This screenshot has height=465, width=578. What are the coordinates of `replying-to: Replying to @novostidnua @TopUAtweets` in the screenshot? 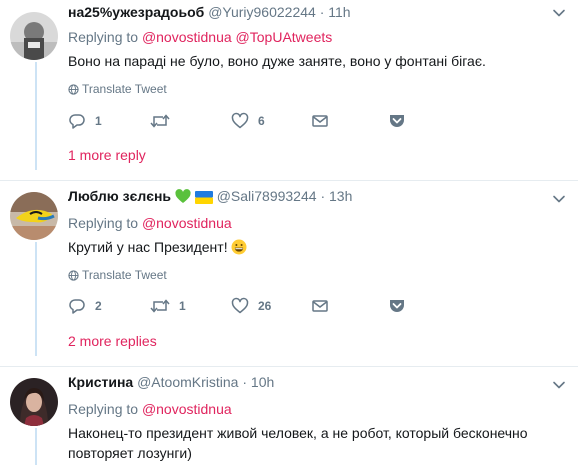 It's located at (200, 37).